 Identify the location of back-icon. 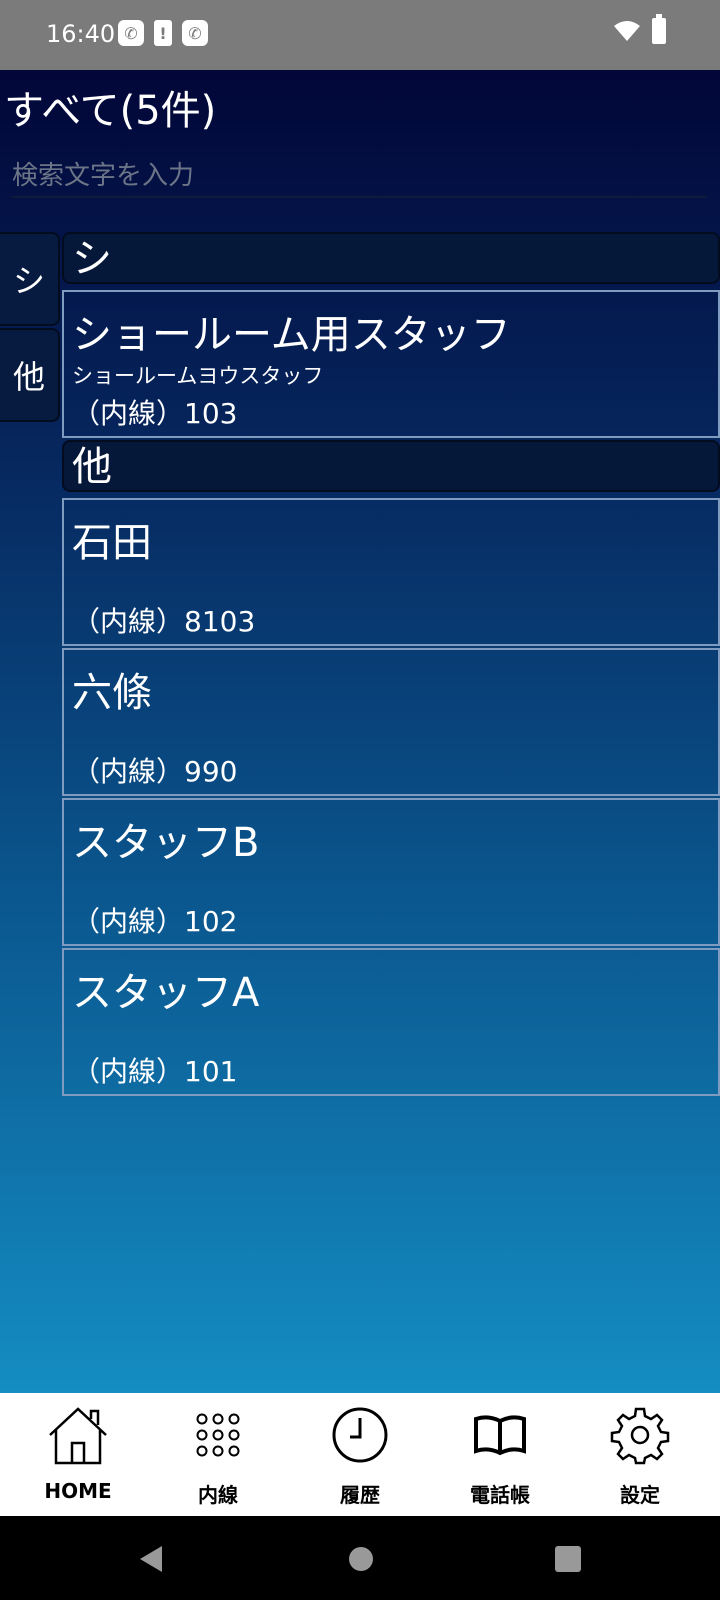
(150, 1559).